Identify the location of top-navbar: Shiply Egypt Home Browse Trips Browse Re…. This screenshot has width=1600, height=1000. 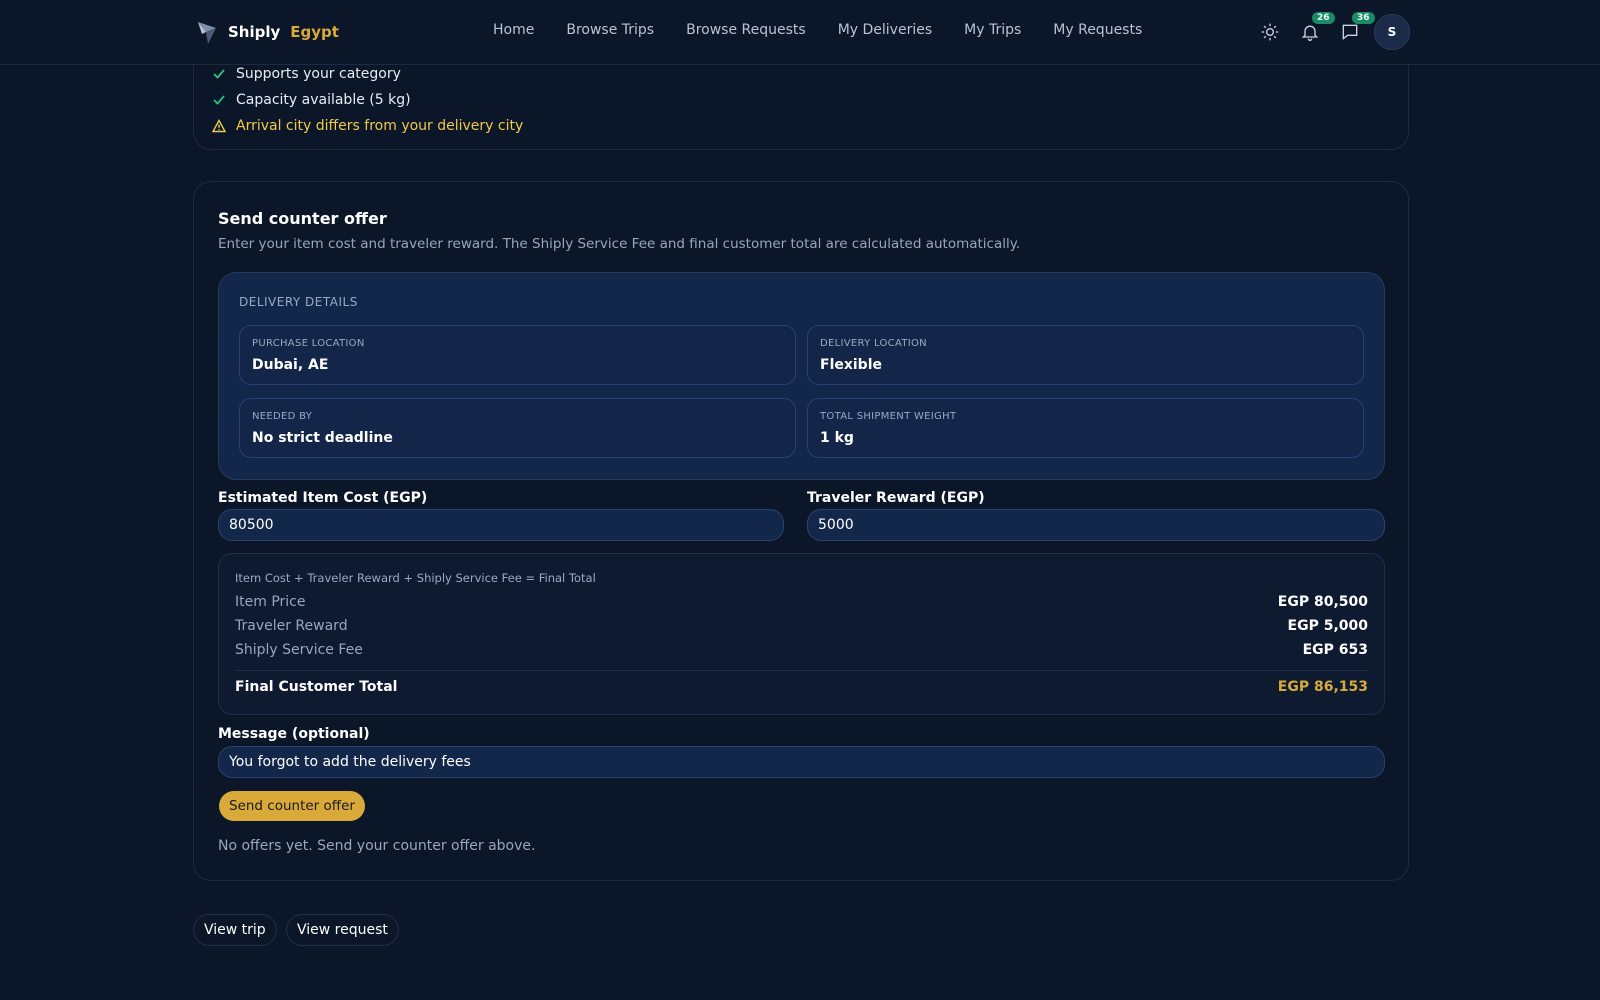
(800, 32).